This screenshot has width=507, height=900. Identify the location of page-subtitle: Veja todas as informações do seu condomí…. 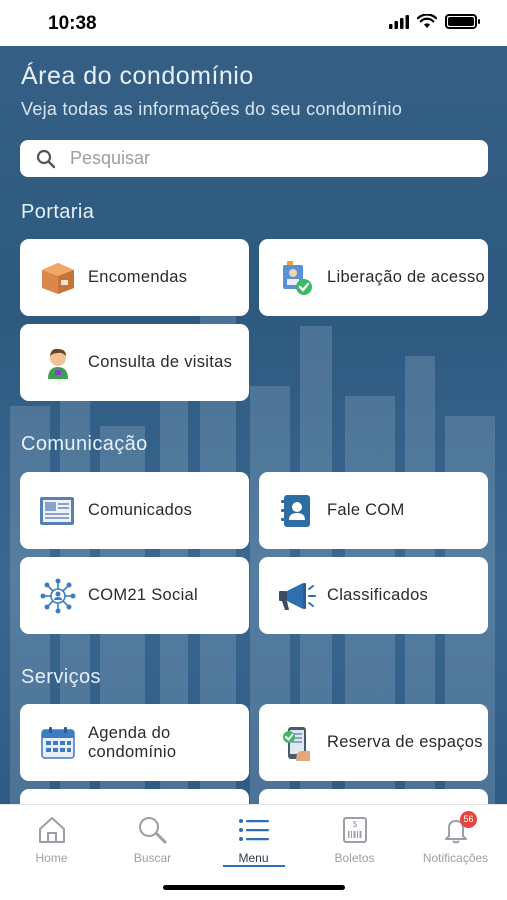
(212, 109).